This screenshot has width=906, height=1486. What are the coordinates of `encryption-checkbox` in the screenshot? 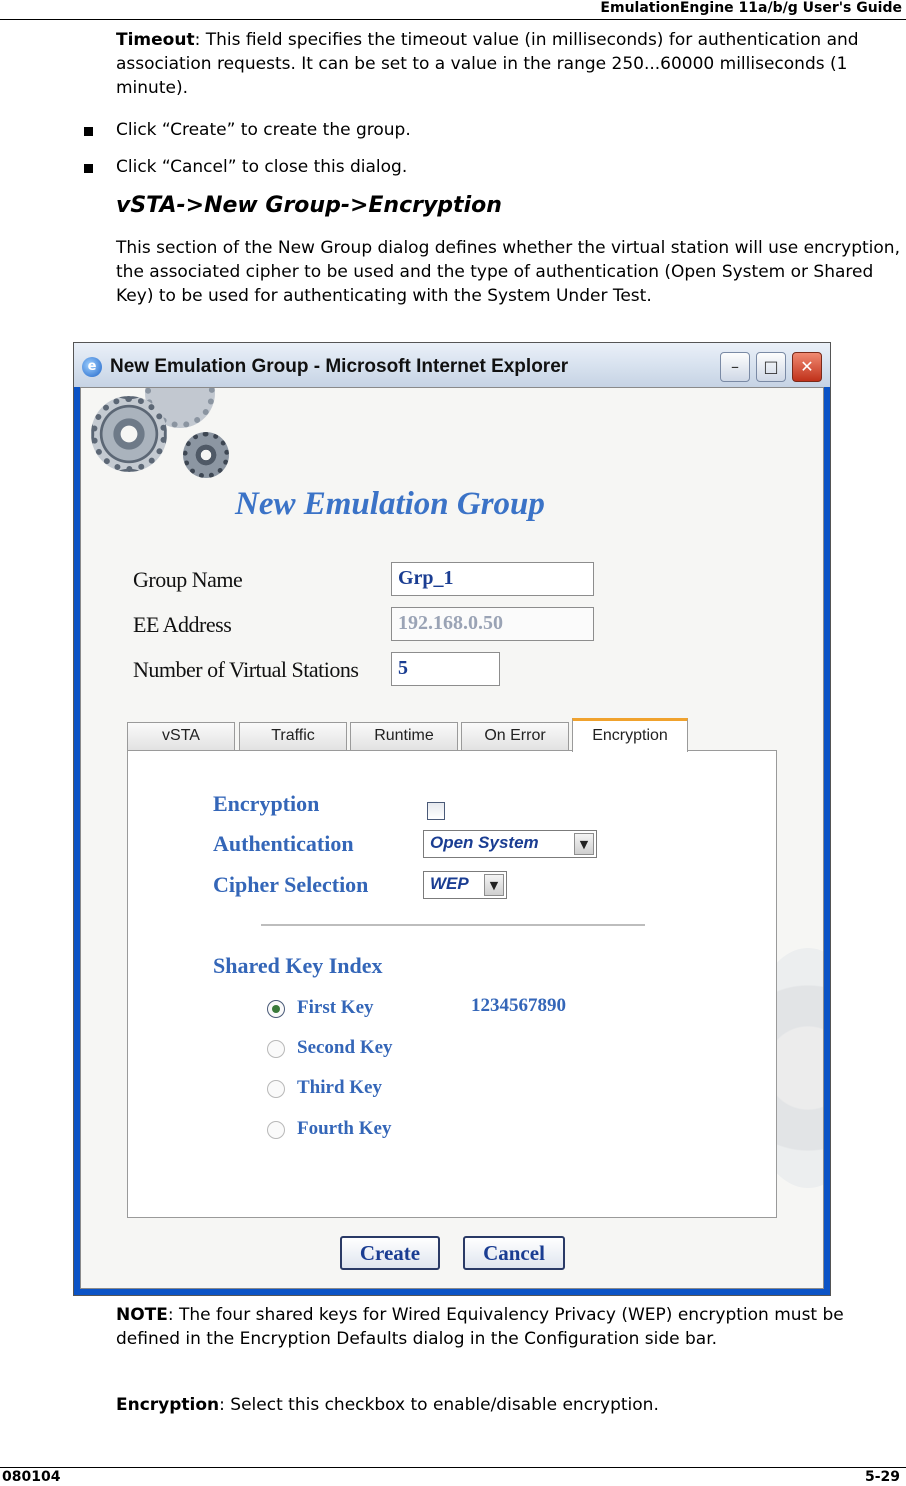 It's located at (436, 811).